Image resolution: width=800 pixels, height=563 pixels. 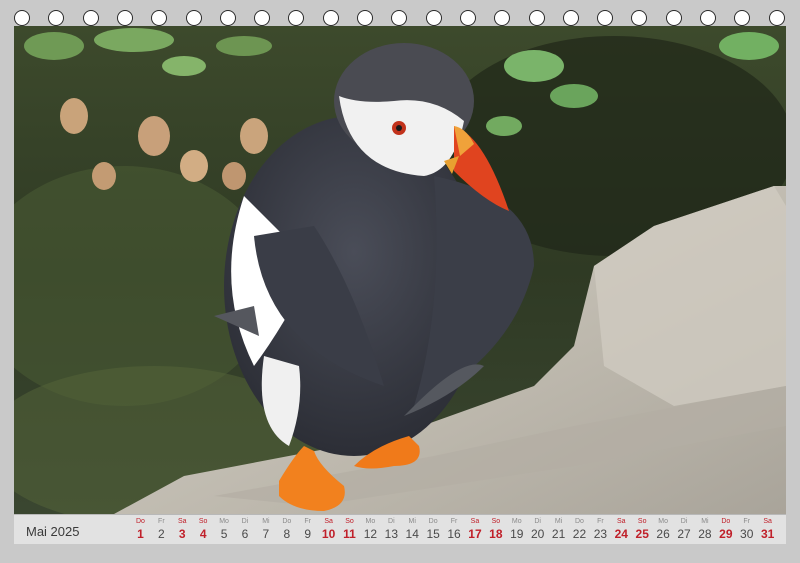 What do you see at coordinates (328, 534) in the screenshot?
I see `day-number: 10` at bounding box center [328, 534].